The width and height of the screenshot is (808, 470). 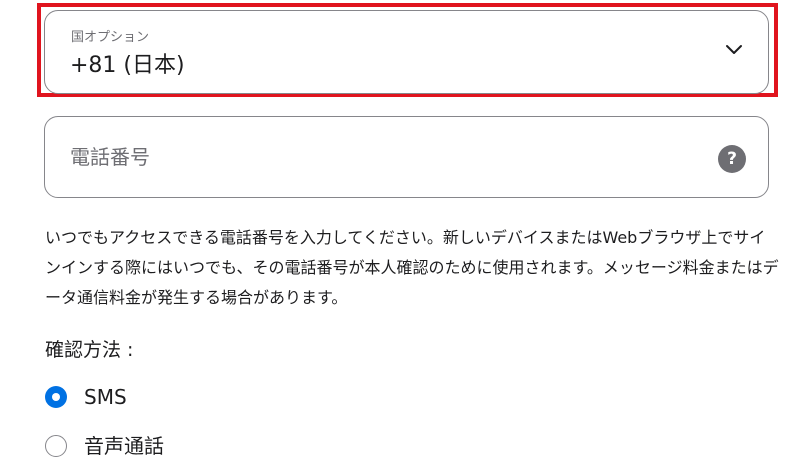 What do you see at coordinates (732, 159) in the screenshot?
I see `help-icon: ?` at bounding box center [732, 159].